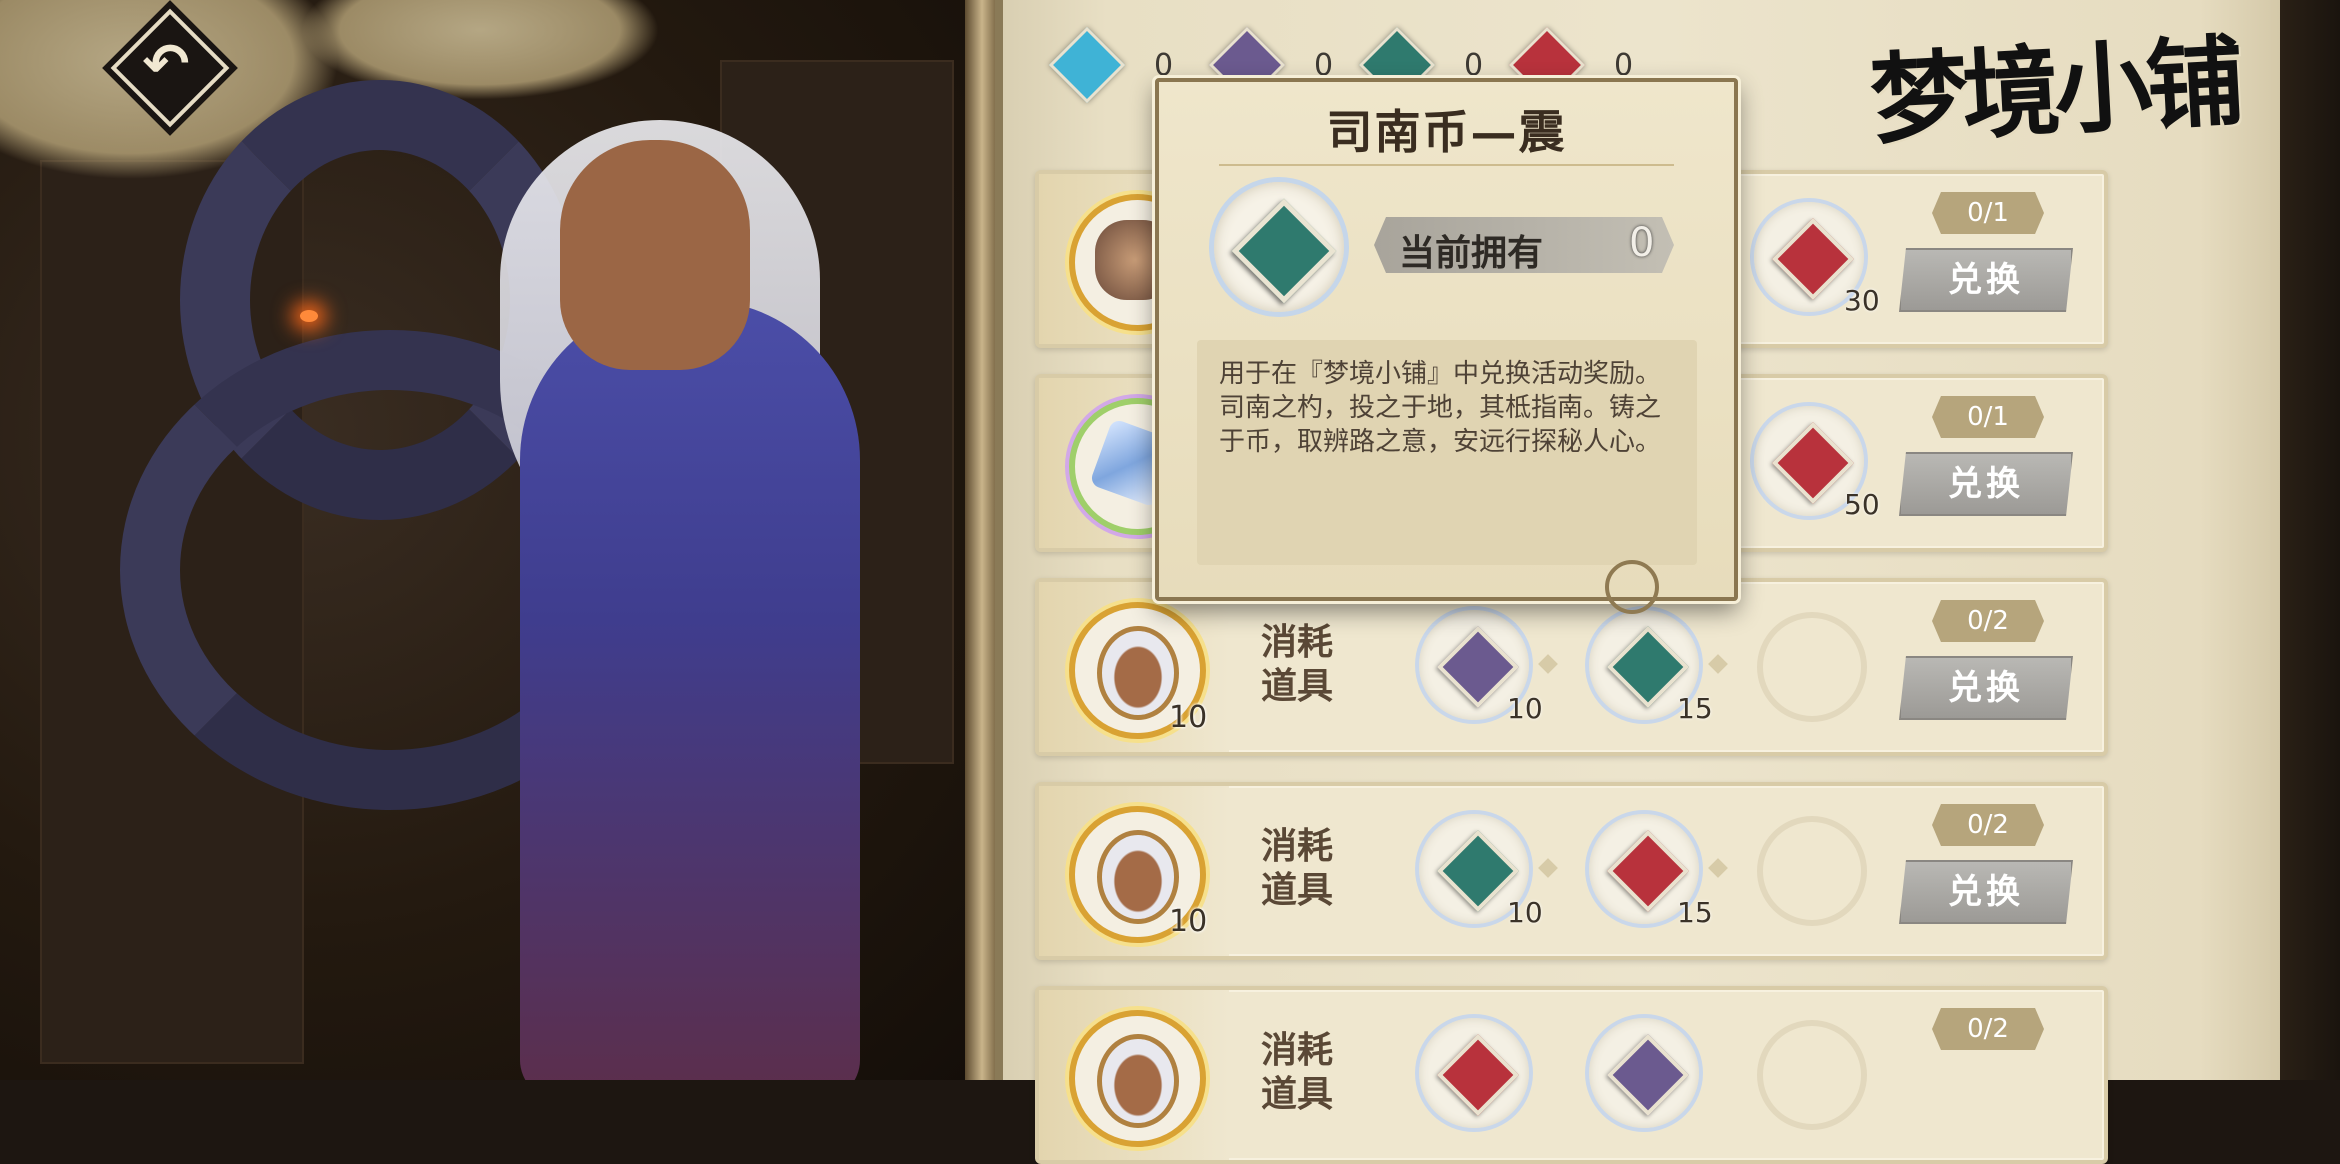 This screenshot has height=1164, width=2340. What do you see at coordinates (1632, 587) in the screenshot?
I see `scroll-clasp` at bounding box center [1632, 587].